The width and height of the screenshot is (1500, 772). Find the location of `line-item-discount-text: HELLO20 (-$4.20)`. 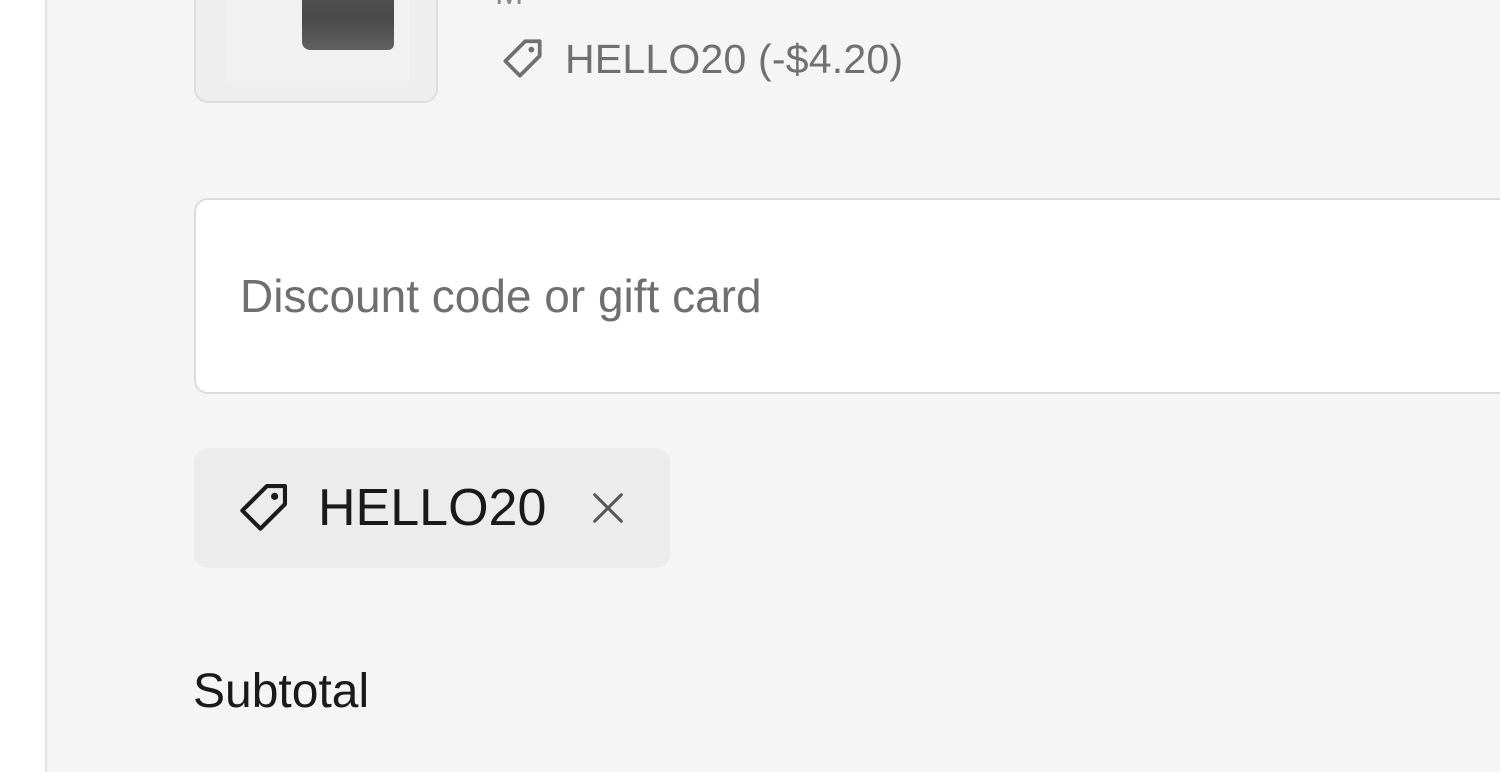

line-item-discount-text: HELLO20 (-$4.20) is located at coordinates (734, 58).